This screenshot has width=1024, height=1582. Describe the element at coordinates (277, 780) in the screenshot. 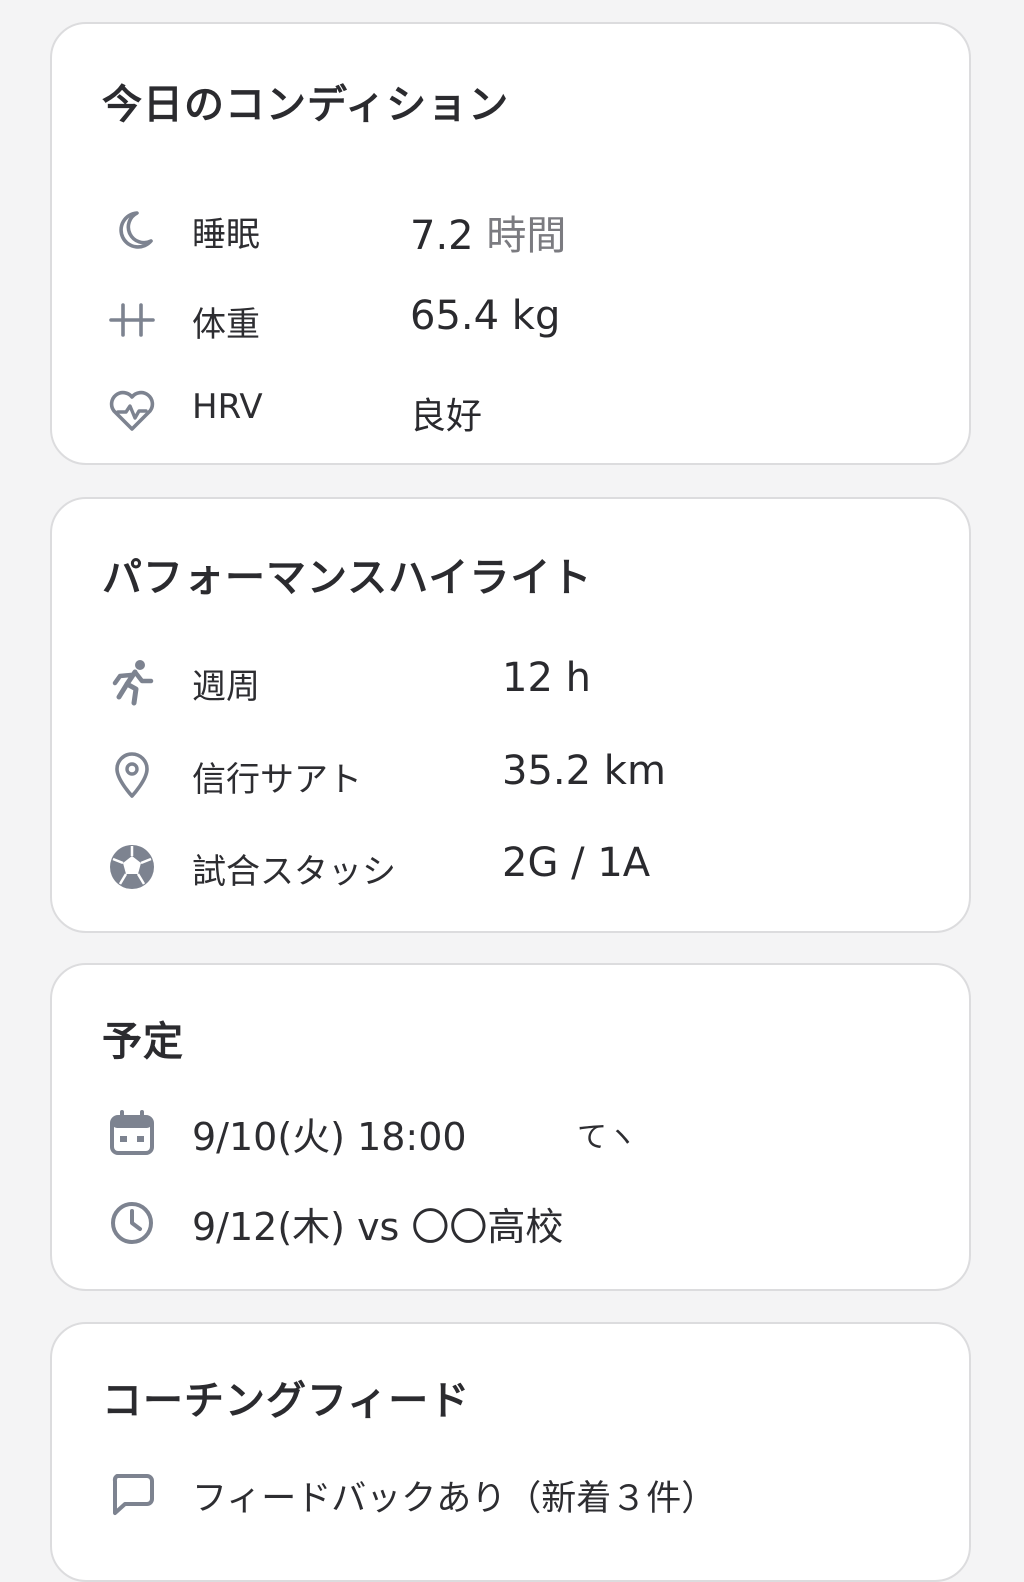

I see `distance-label: 信行サアト` at that location.